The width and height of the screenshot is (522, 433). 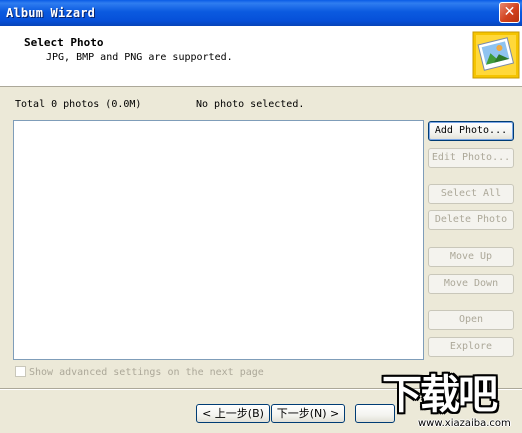 What do you see at coordinates (261, 13) in the screenshot?
I see `title-bar: Album Wizard ✕` at bounding box center [261, 13].